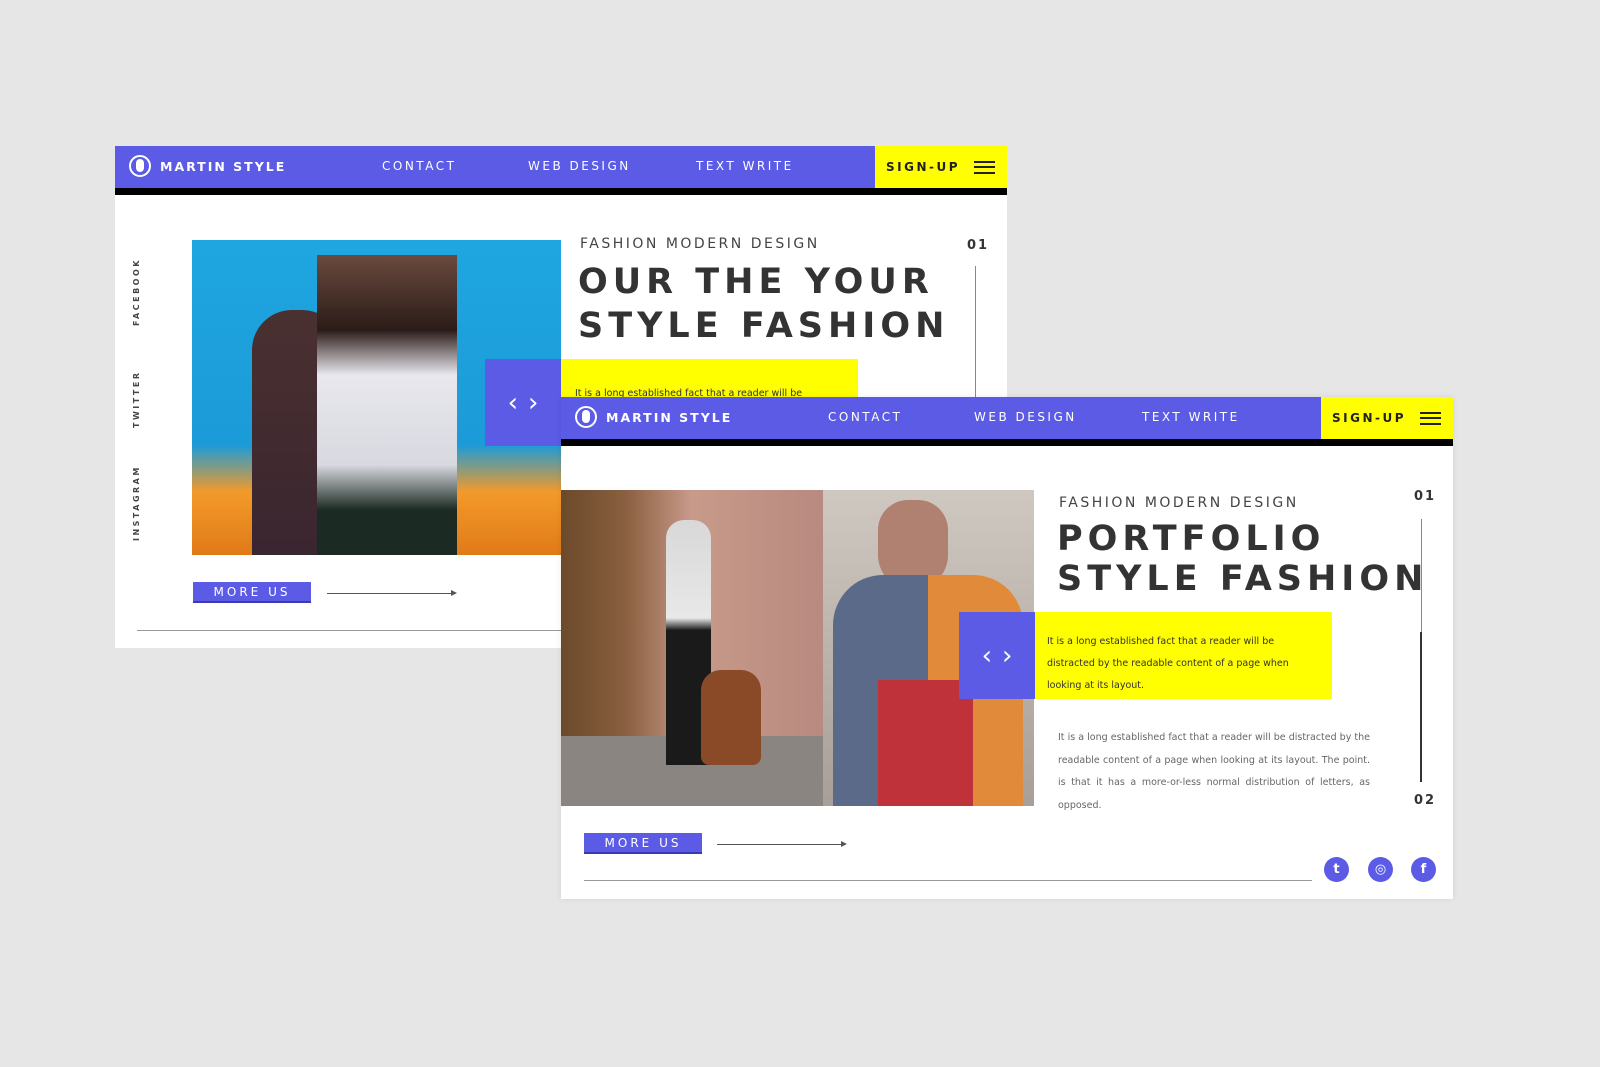  I want to click on title-line-1: OUR THE YOUR, so click(756, 282).